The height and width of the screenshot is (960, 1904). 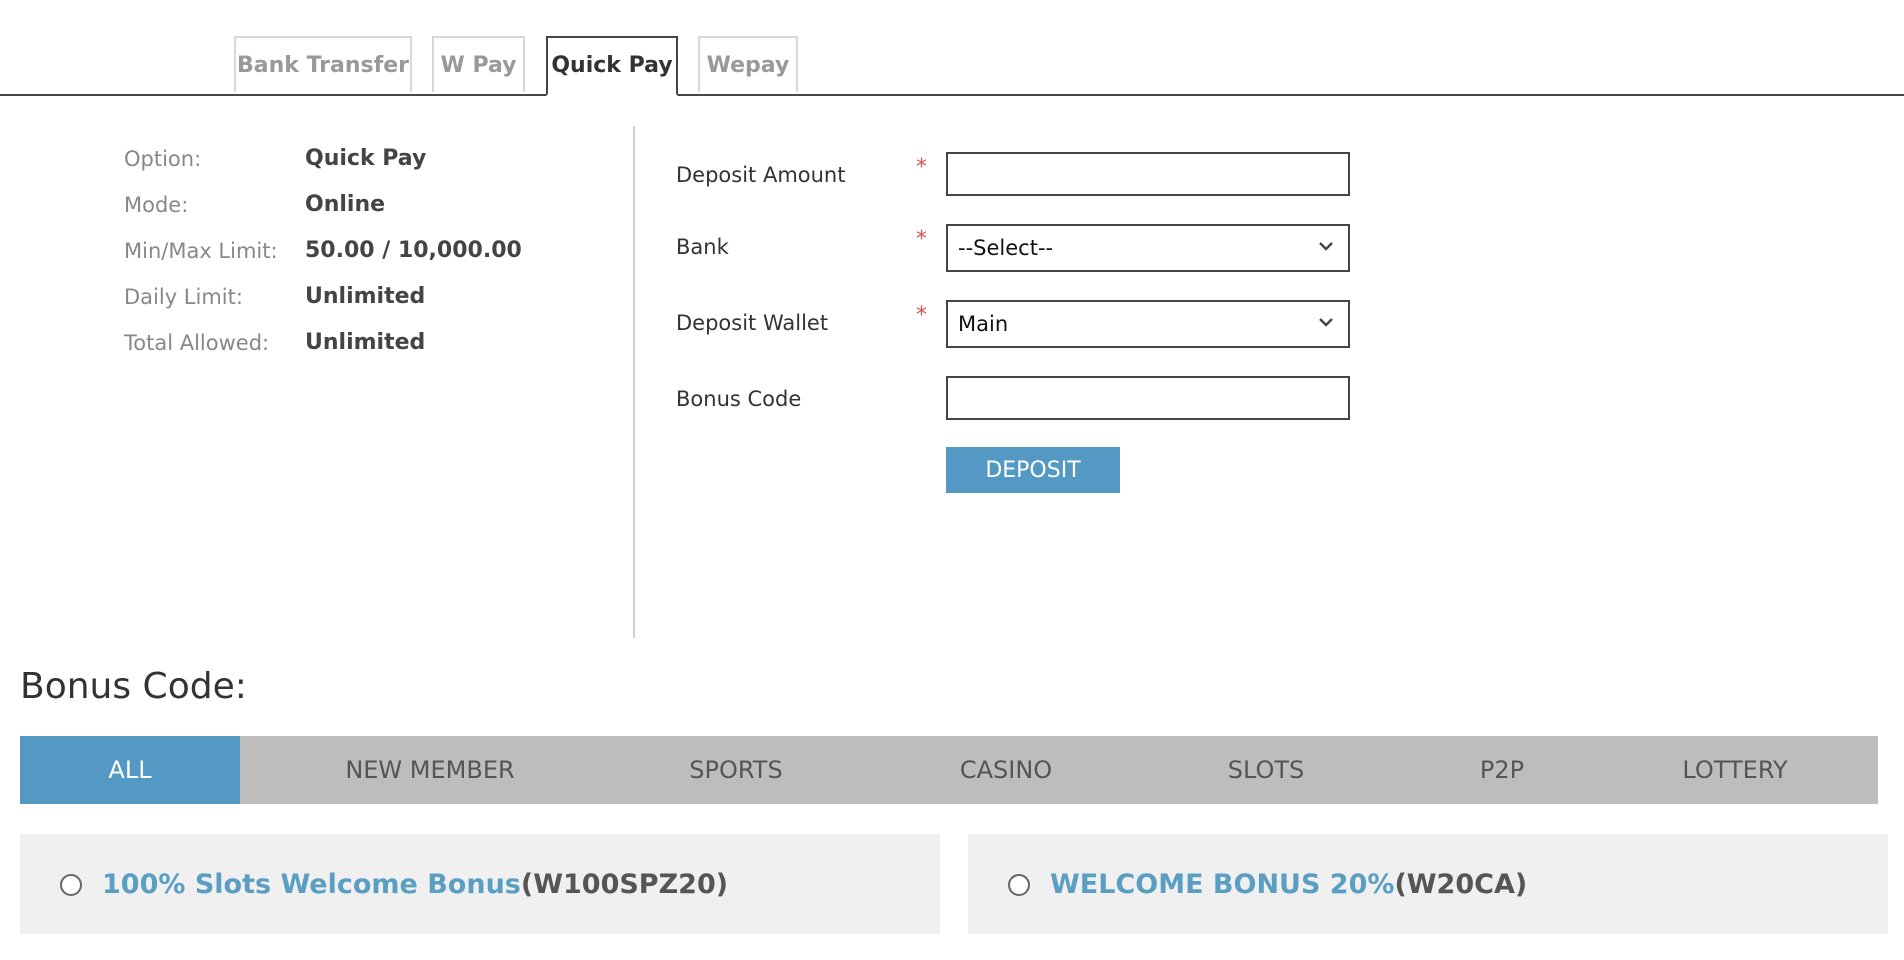 What do you see at coordinates (311, 884) in the screenshot?
I see `bonus-name: 100% Slots Welcome Bonus` at bounding box center [311, 884].